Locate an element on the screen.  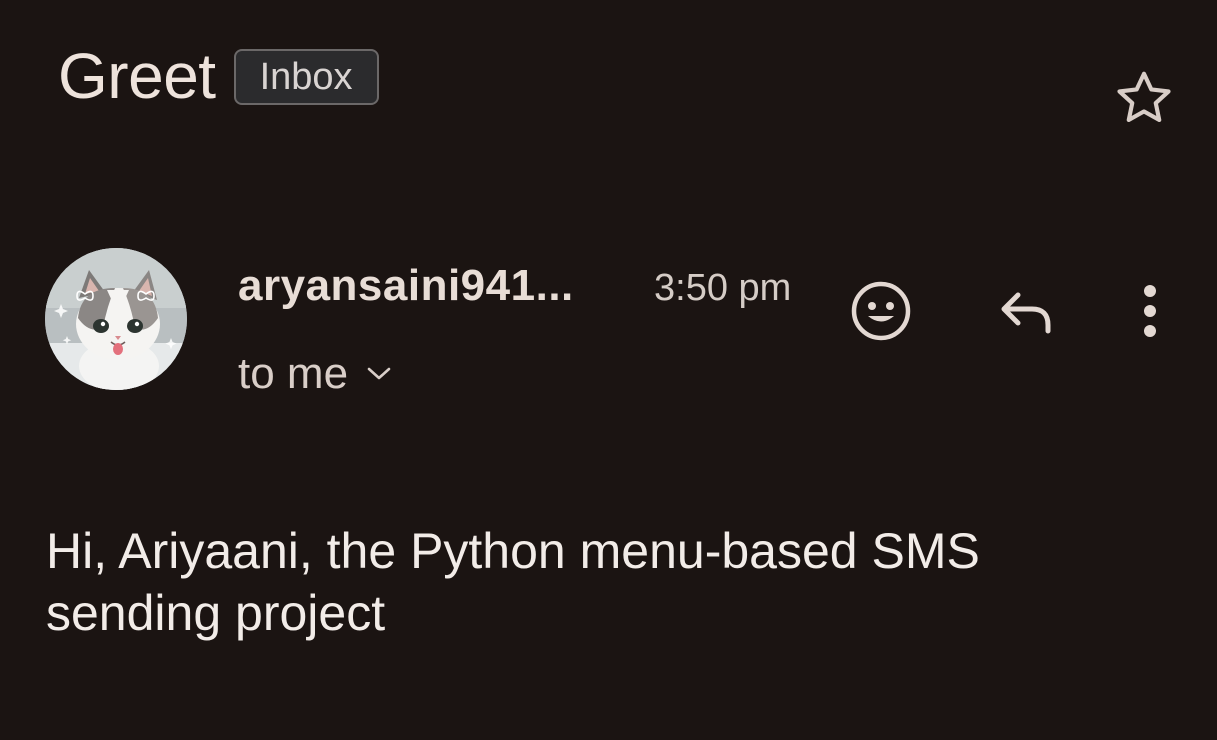
more-options-button is located at coordinates (1150, 311).